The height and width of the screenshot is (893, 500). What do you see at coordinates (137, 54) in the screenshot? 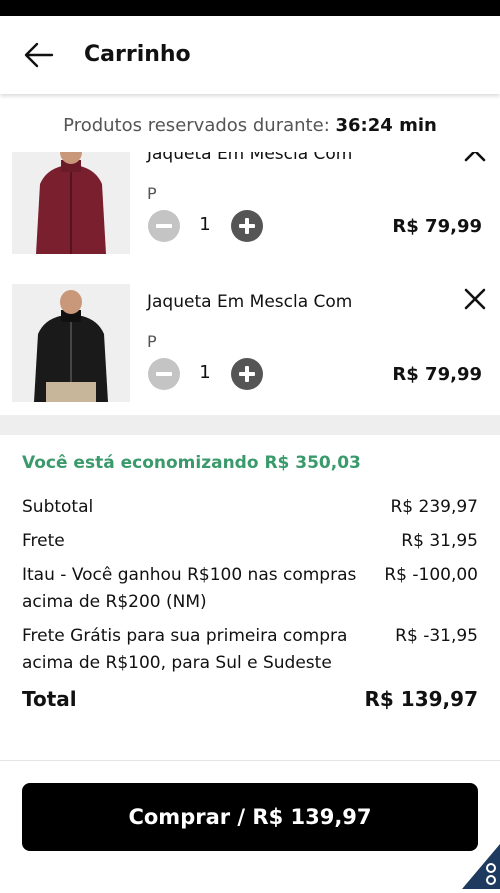
I see `page-title: Carrinho` at bounding box center [137, 54].